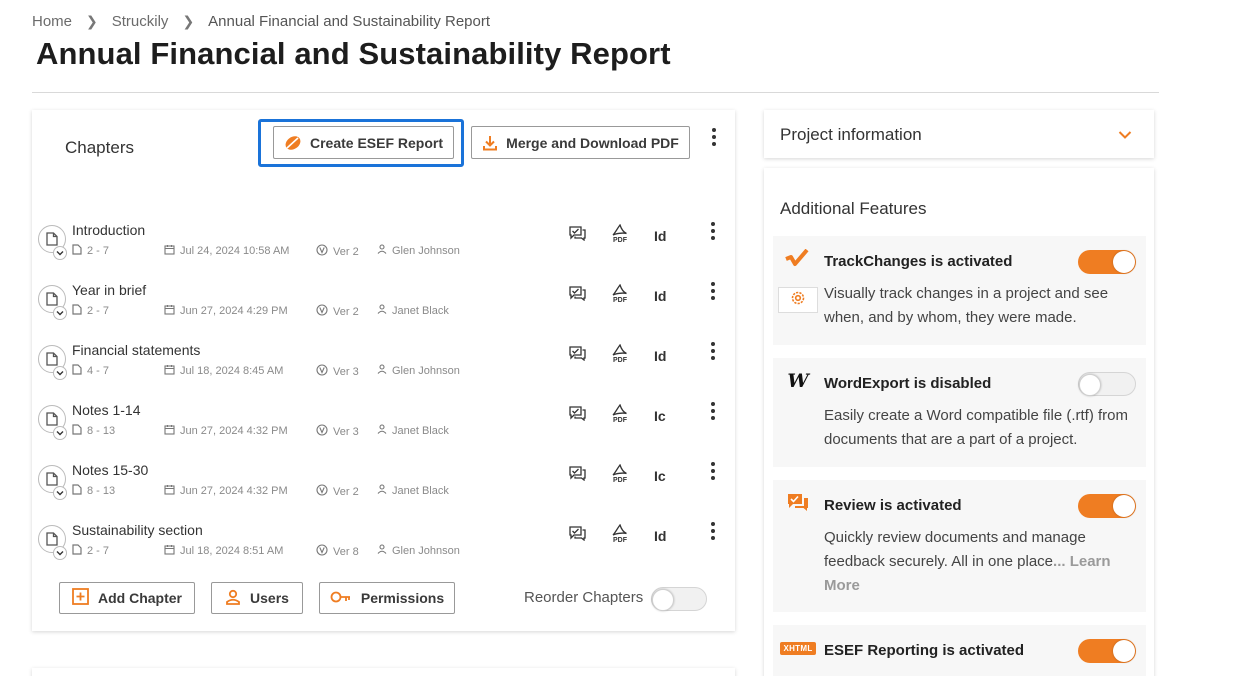 The image size is (1246, 676). What do you see at coordinates (136, 350) in the screenshot?
I see `chapter-name: Financial statements` at bounding box center [136, 350].